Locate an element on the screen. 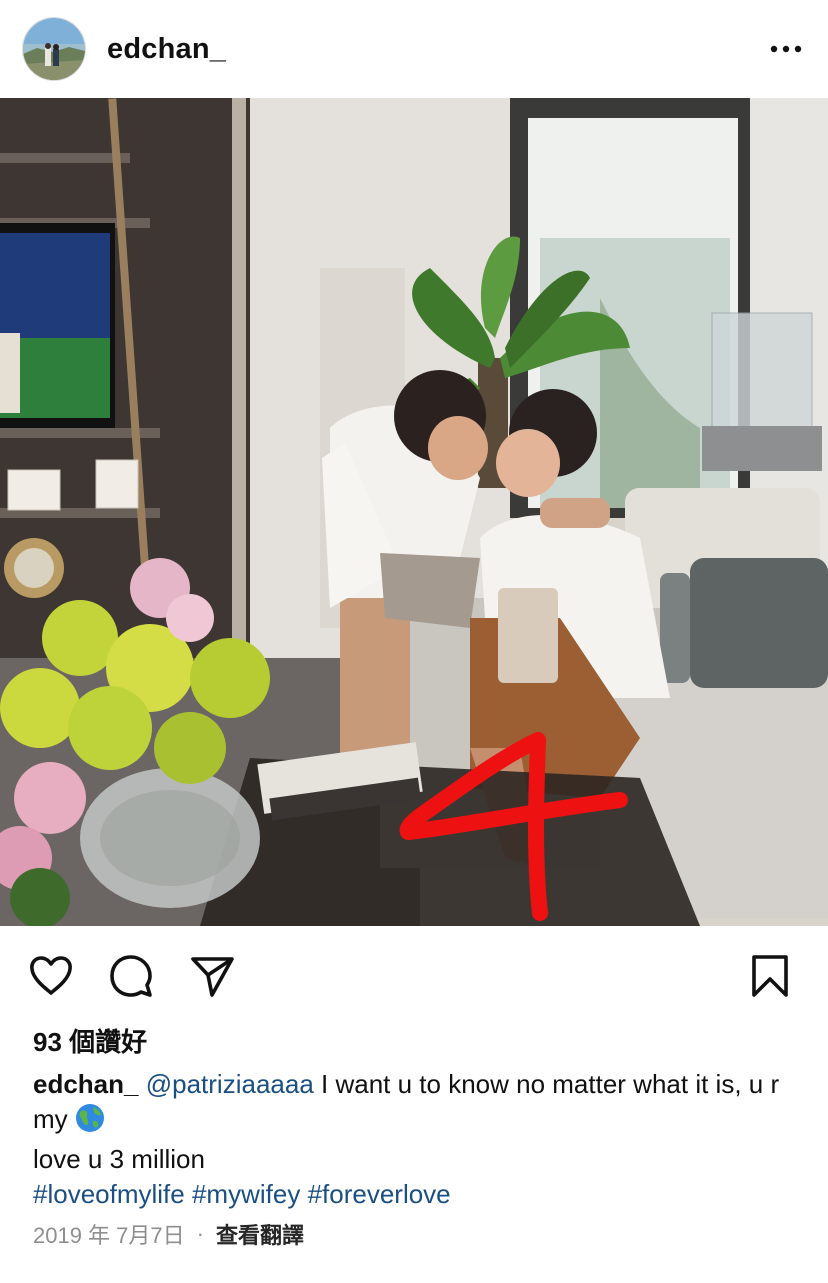 The height and width of the screenshot is (1283, 828). caption-text-line2: love u 3 million is located at coordinates (119, 1159).